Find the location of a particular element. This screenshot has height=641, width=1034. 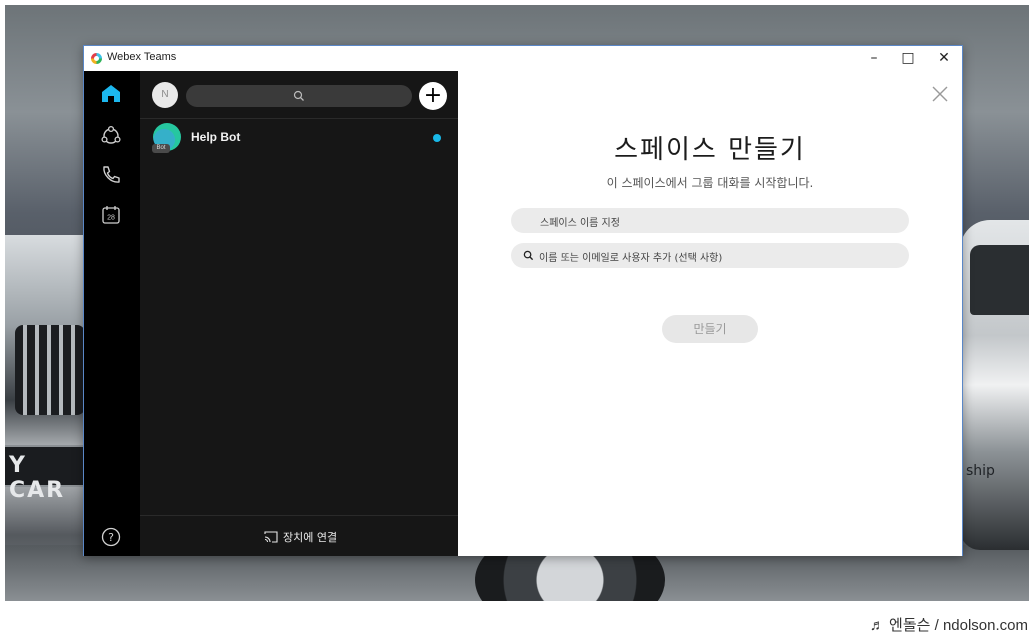

help-icon: ? is located at coordinates (111, 537).